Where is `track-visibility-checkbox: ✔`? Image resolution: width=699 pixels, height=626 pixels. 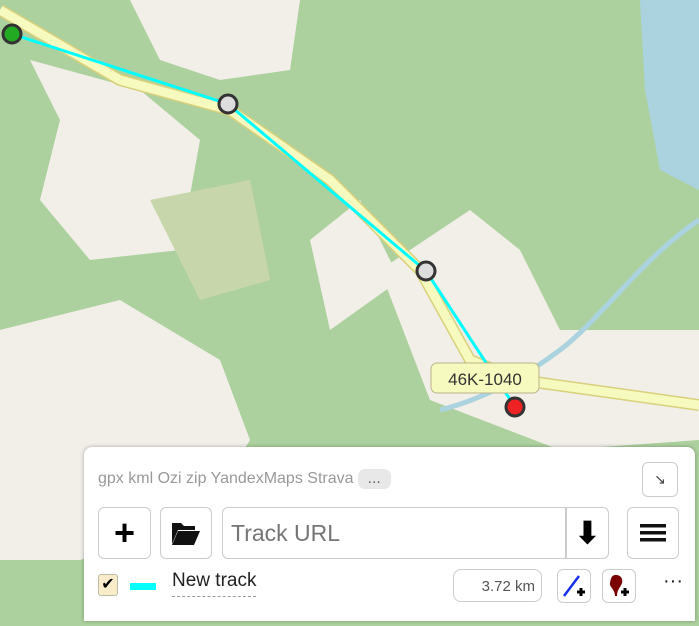 track-visibility-checkbox: ✔ is located at coordinates (108, 585).